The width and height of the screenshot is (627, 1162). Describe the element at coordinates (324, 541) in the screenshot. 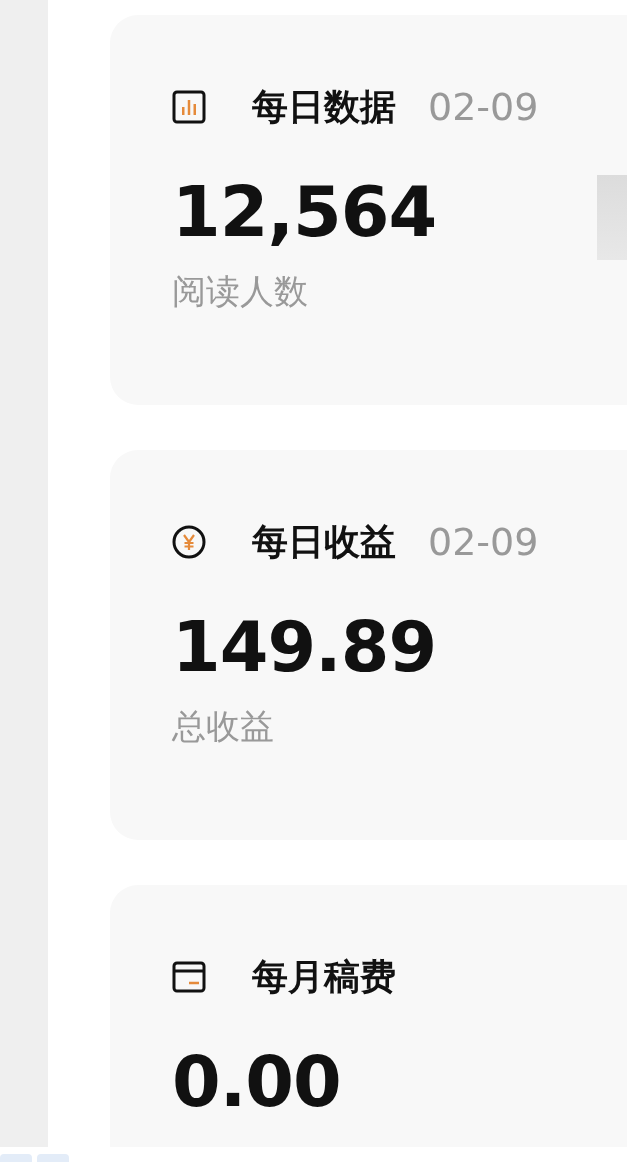

I see `card-title: 每日收益` at that location.